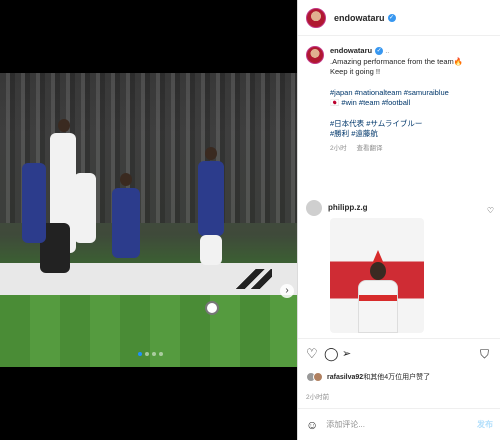  Describe the element at coordinates (331, 354) in the screenshot. I see `comment-icon: ◯` at that location.